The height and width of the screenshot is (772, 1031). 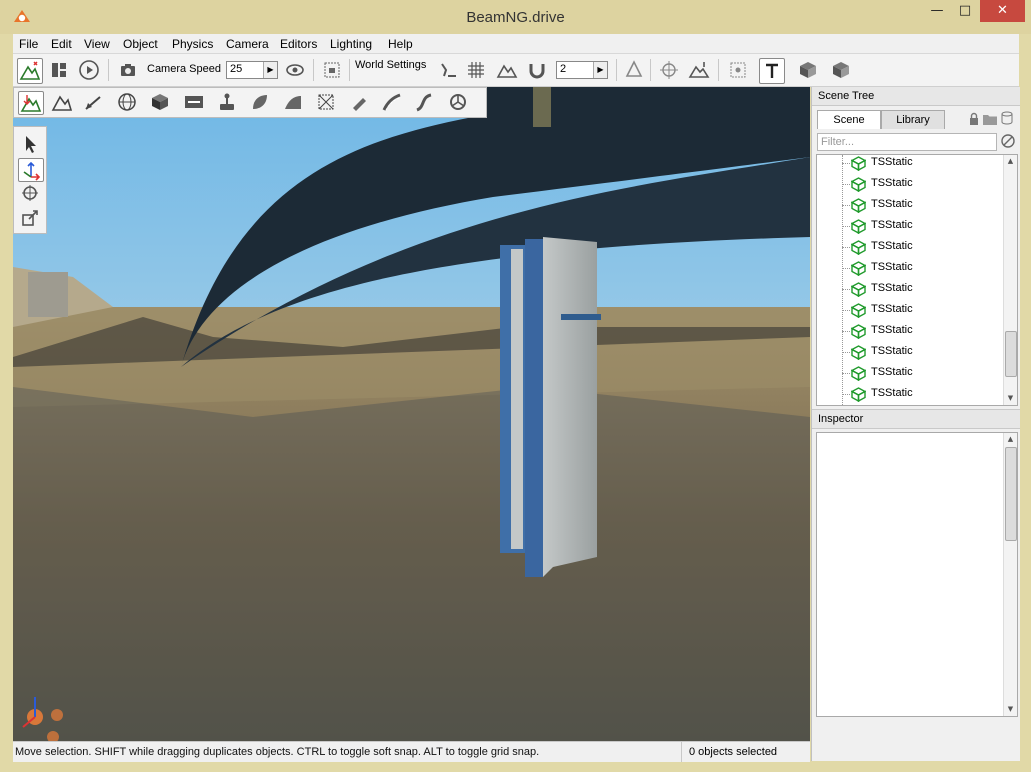 What do you see at coordinates (28, 44) in the screenshot?
I see `menu-file: File` at bounding box center [28, 44].